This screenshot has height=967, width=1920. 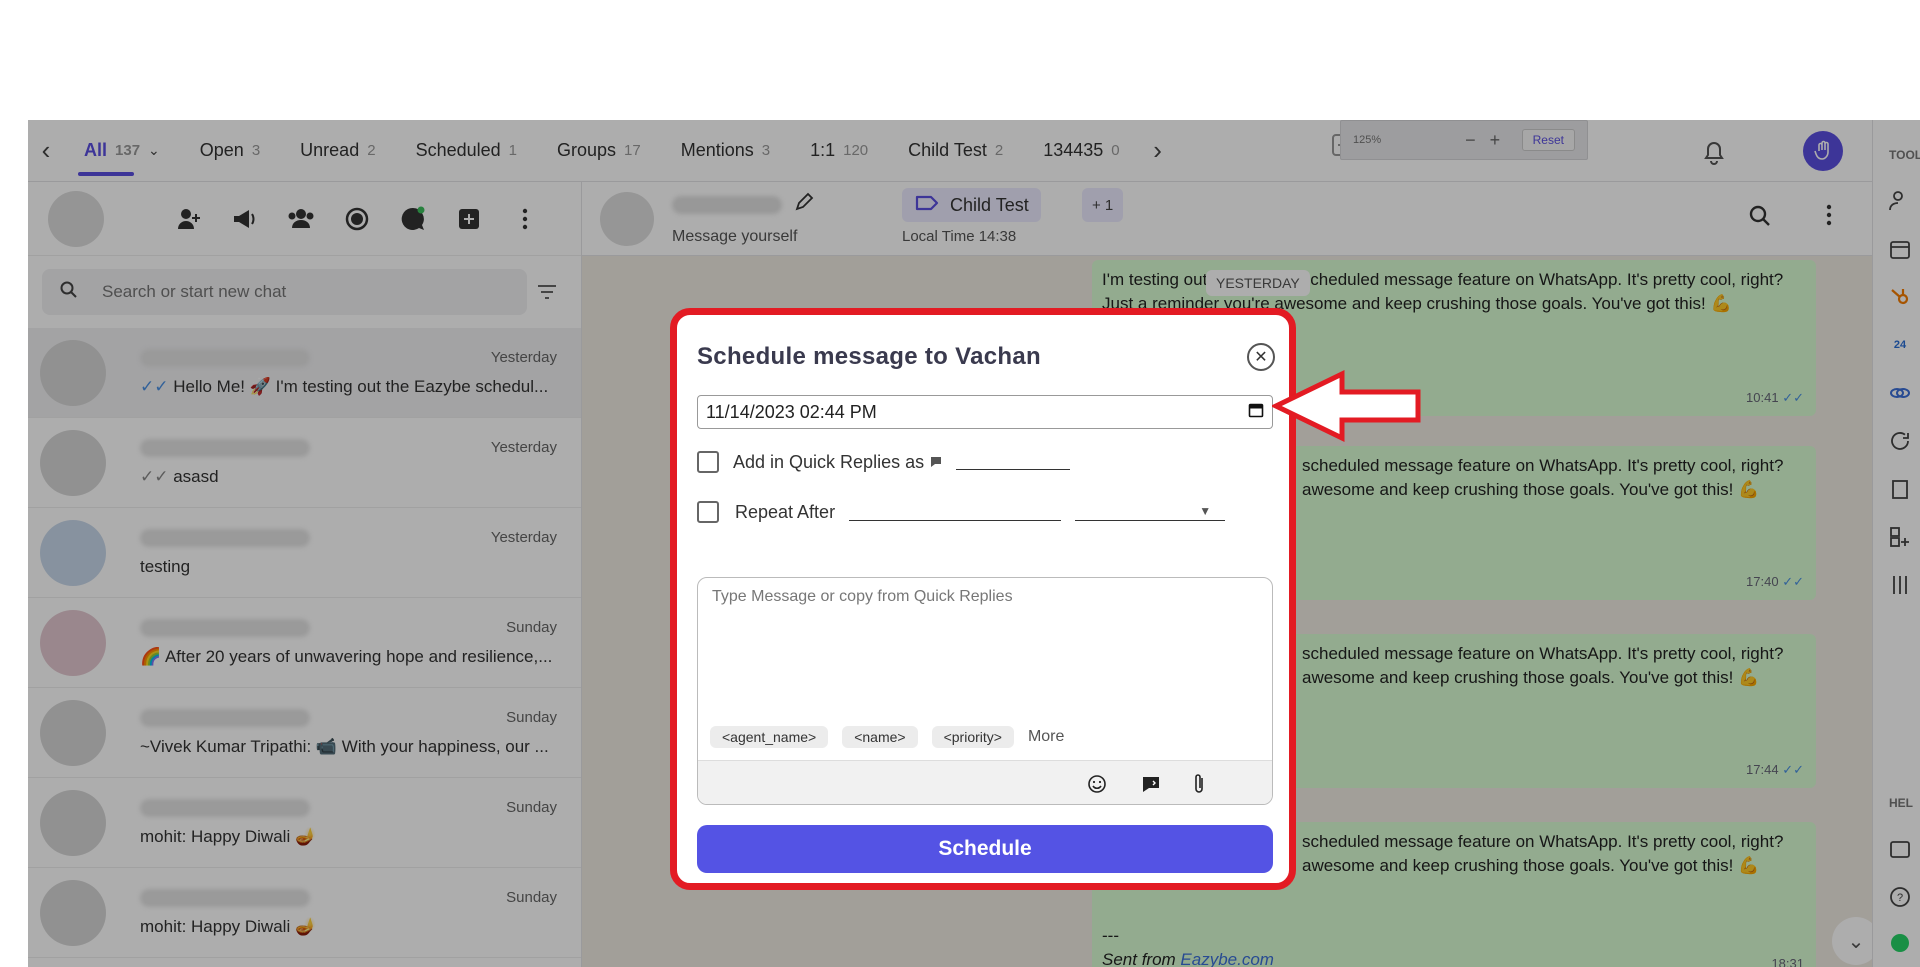 I want to click on channels-icon, so click(x=413, y=219).